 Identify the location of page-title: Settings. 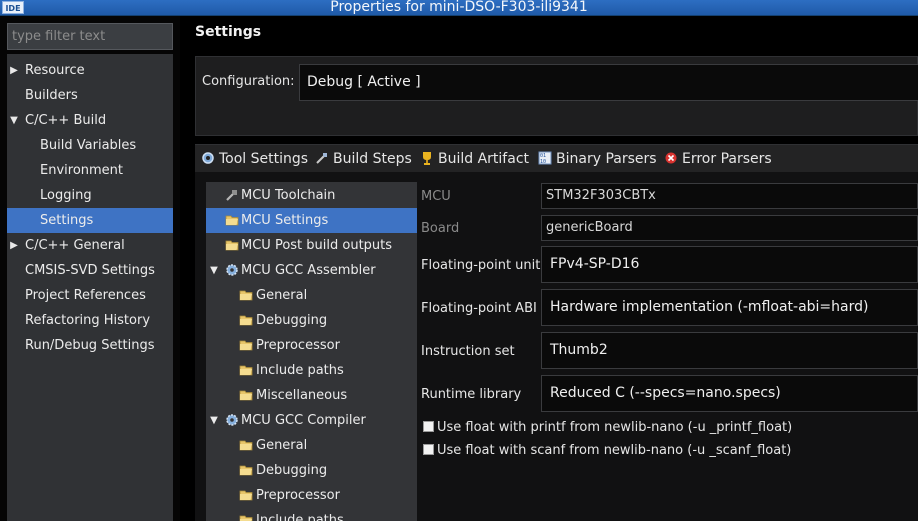
(228, 32).